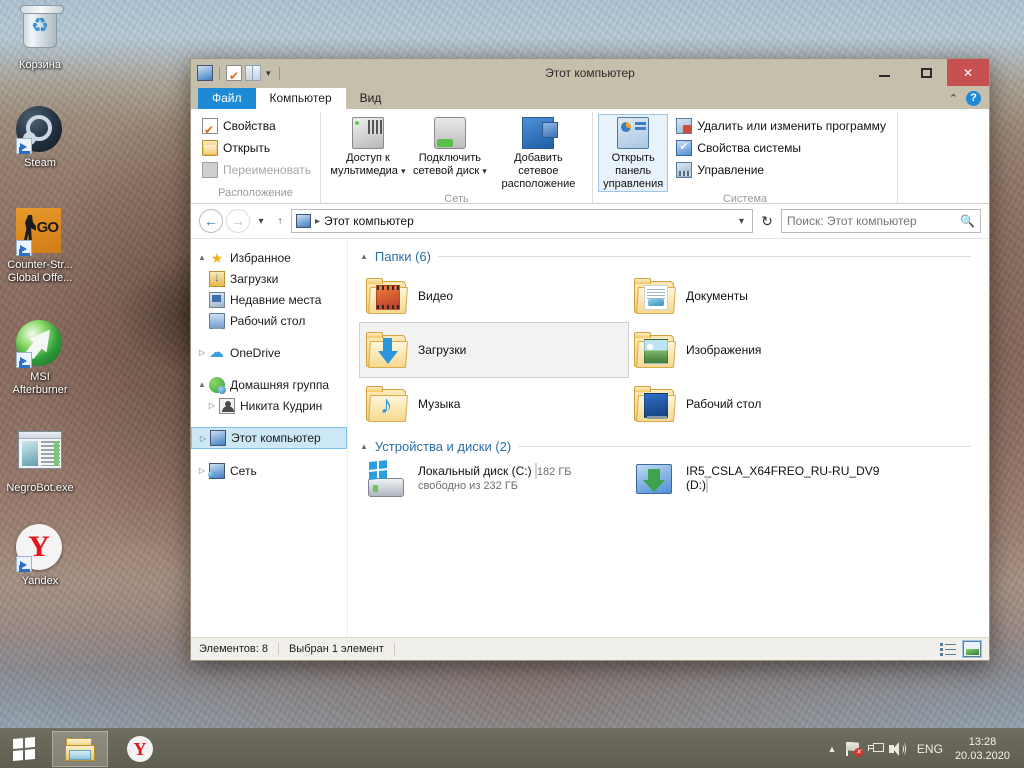 This screenshot has width=1024, height=769. Describe the element at coordinates (211, 221) in the screenshot. I see `back-button: ←` at that location.